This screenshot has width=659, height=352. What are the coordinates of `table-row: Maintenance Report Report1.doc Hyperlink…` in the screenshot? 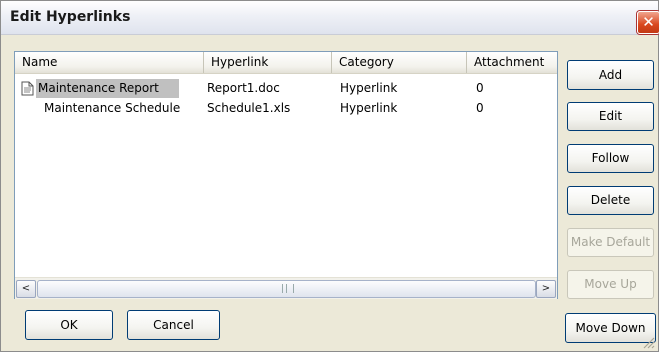 It's located at (286, 88).